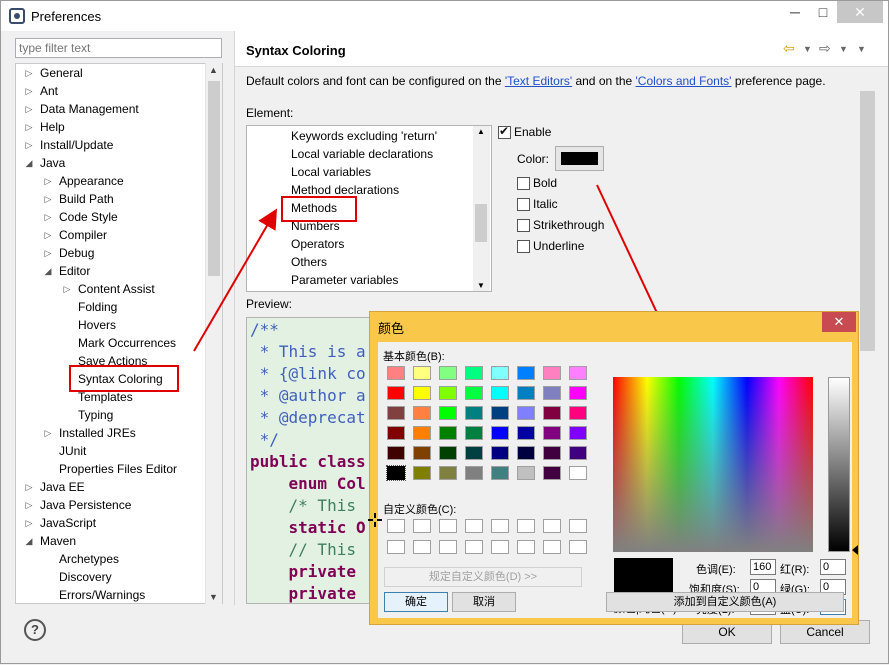 This screenshot has width=889, height=665. Describe the element at coordinates (795, 12) in the screenshot. I see `minimize-button: ─` at that location.